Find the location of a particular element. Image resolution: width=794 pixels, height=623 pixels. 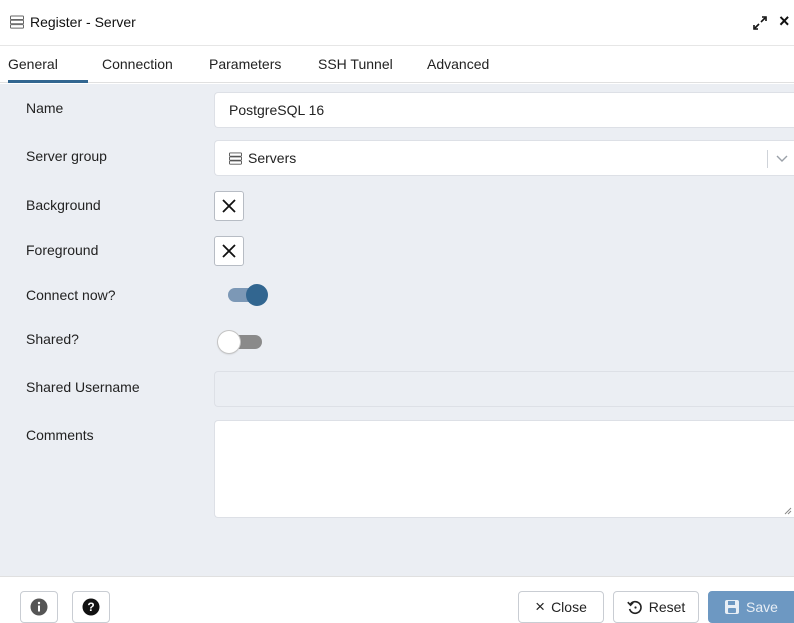

expand-icon is located at coordinates (760, 23).